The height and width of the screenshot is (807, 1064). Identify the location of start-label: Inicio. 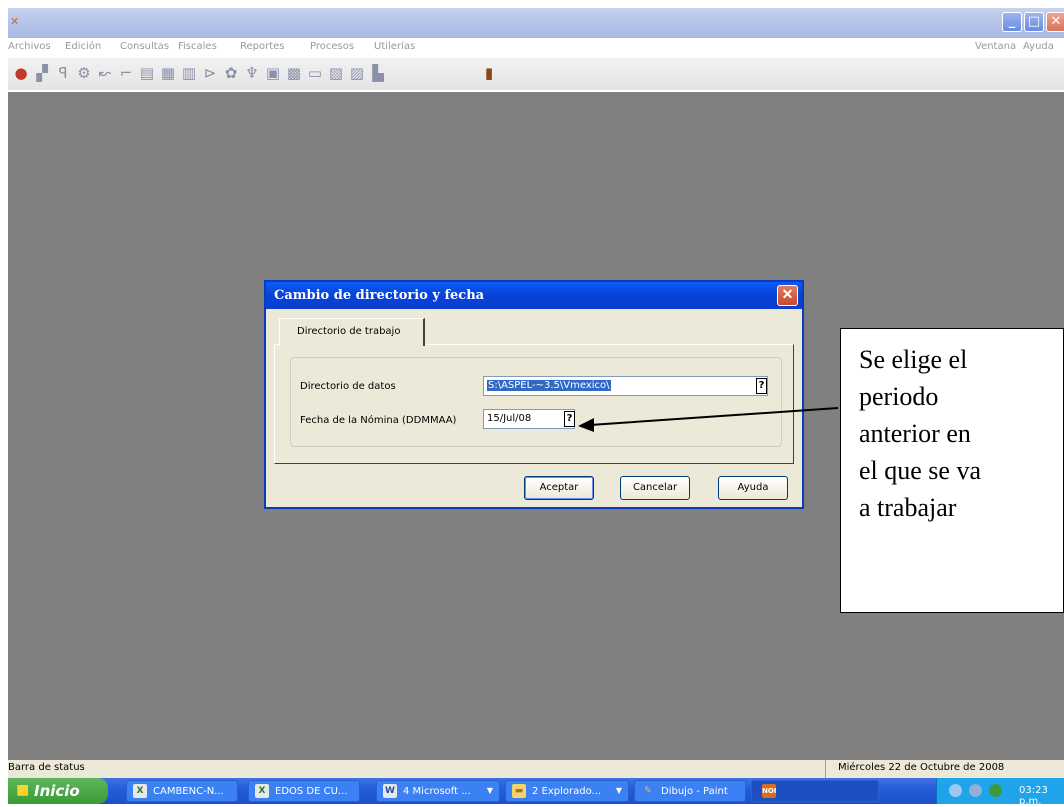
(57, 791).